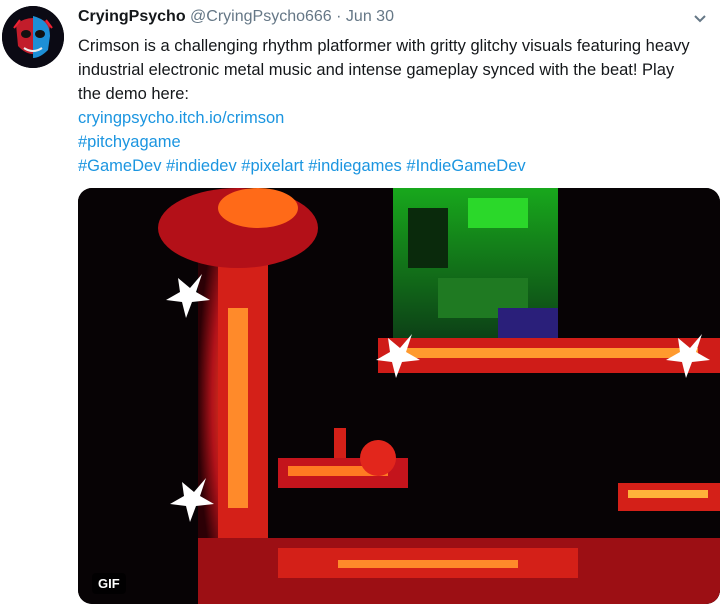 The width and height of the screenshot is (720, 604). What do you see at coordinates (119, 166) in the screenshot?
I see `hashtag-gamedev: #GameDev` at bounding box center [119, 166].